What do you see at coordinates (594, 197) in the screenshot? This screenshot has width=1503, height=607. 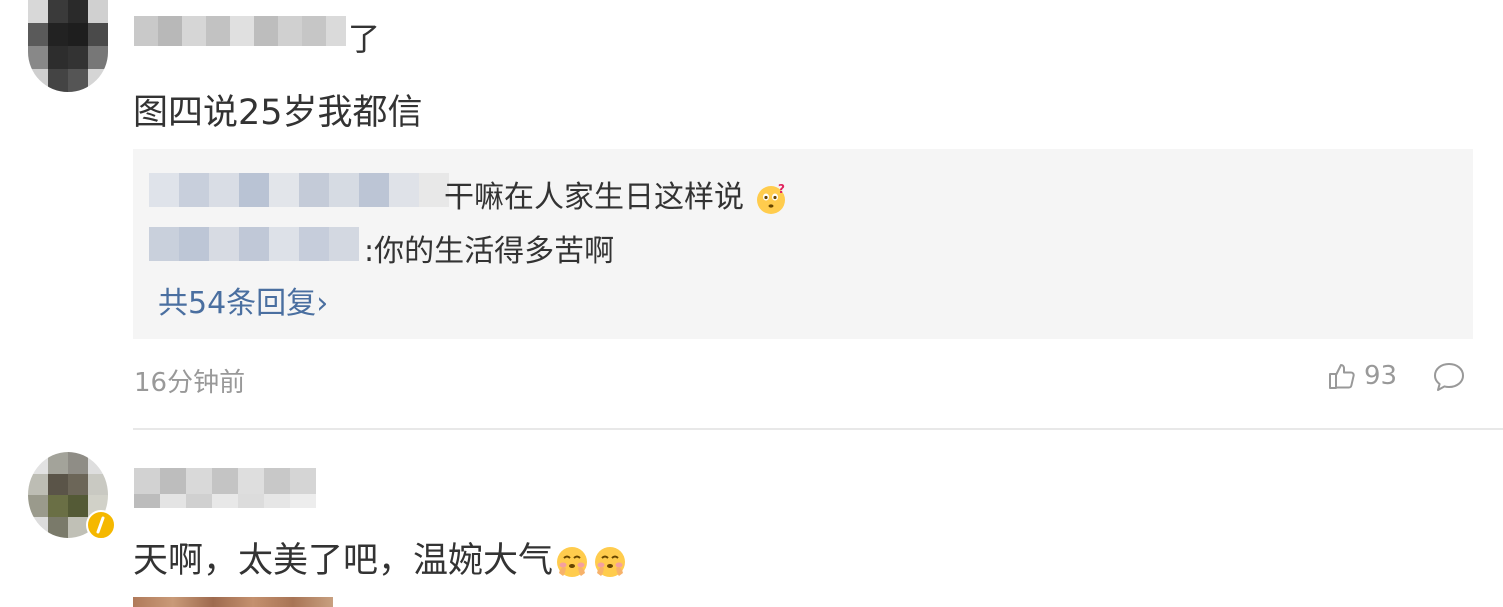 I see `reply-text-content: 干嘛在人家生日这样说` at bounding box center [594, 197].